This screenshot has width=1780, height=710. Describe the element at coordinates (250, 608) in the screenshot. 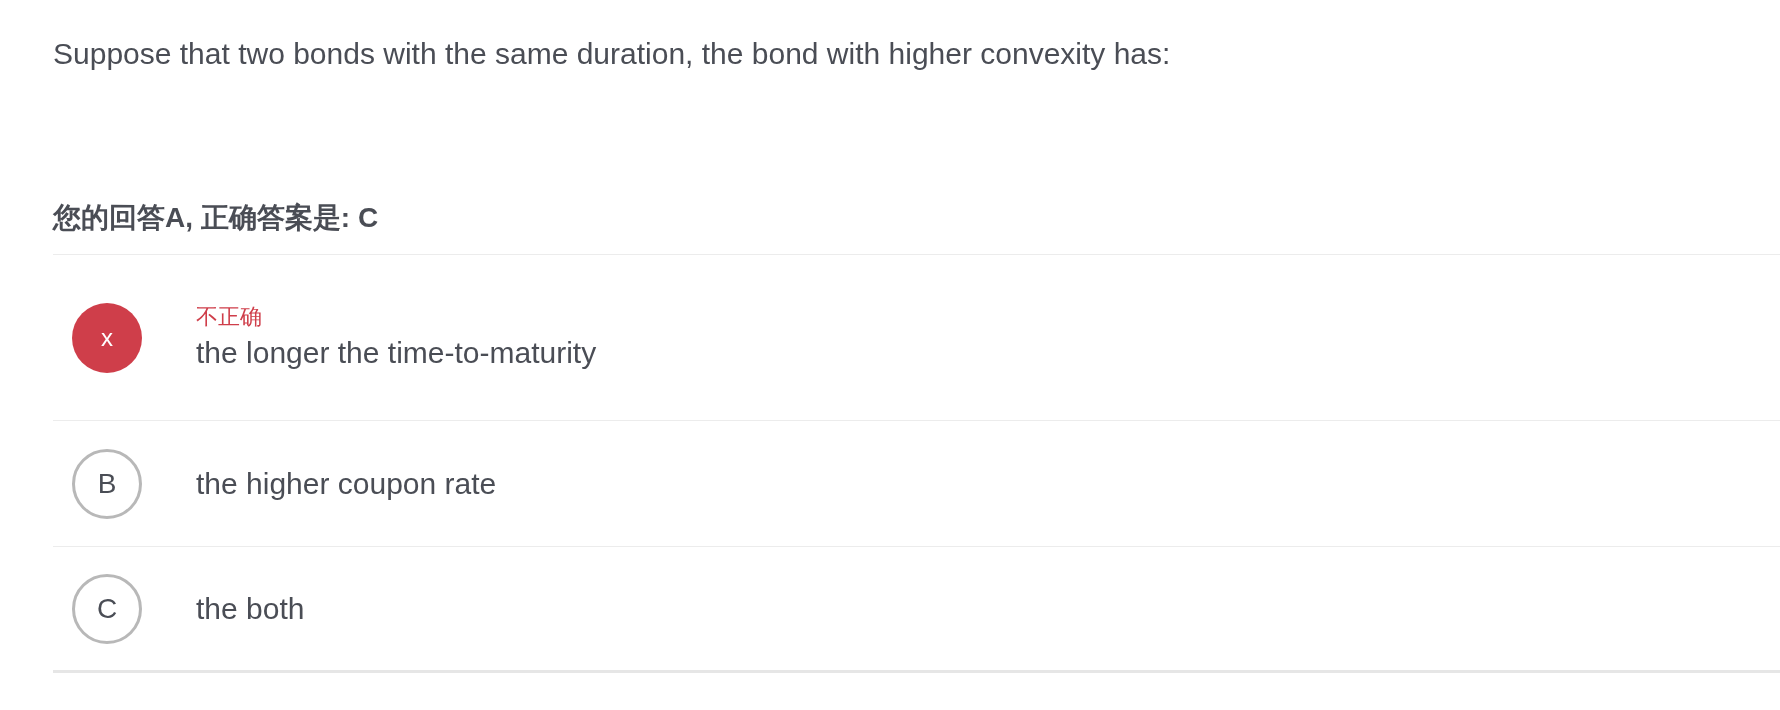

I see `option-text: the both` at that location.